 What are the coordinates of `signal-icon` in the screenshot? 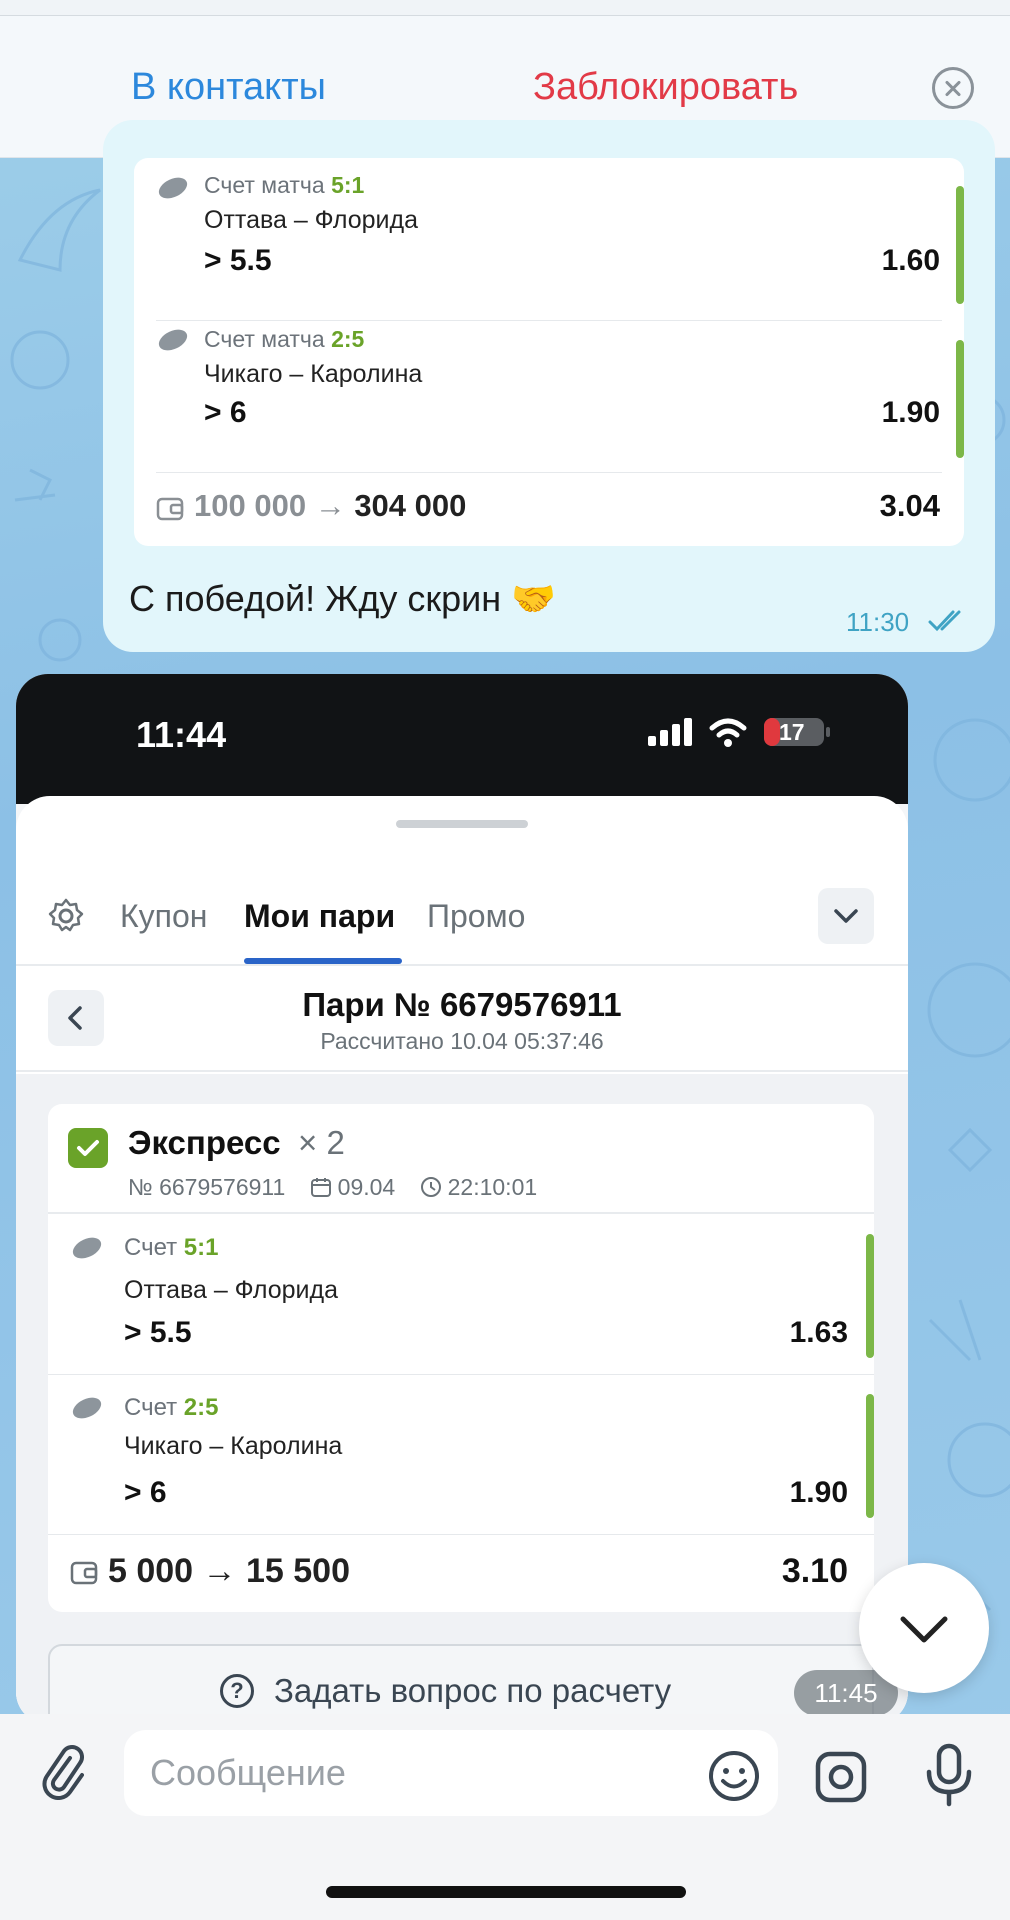 It's located at (670, 732).